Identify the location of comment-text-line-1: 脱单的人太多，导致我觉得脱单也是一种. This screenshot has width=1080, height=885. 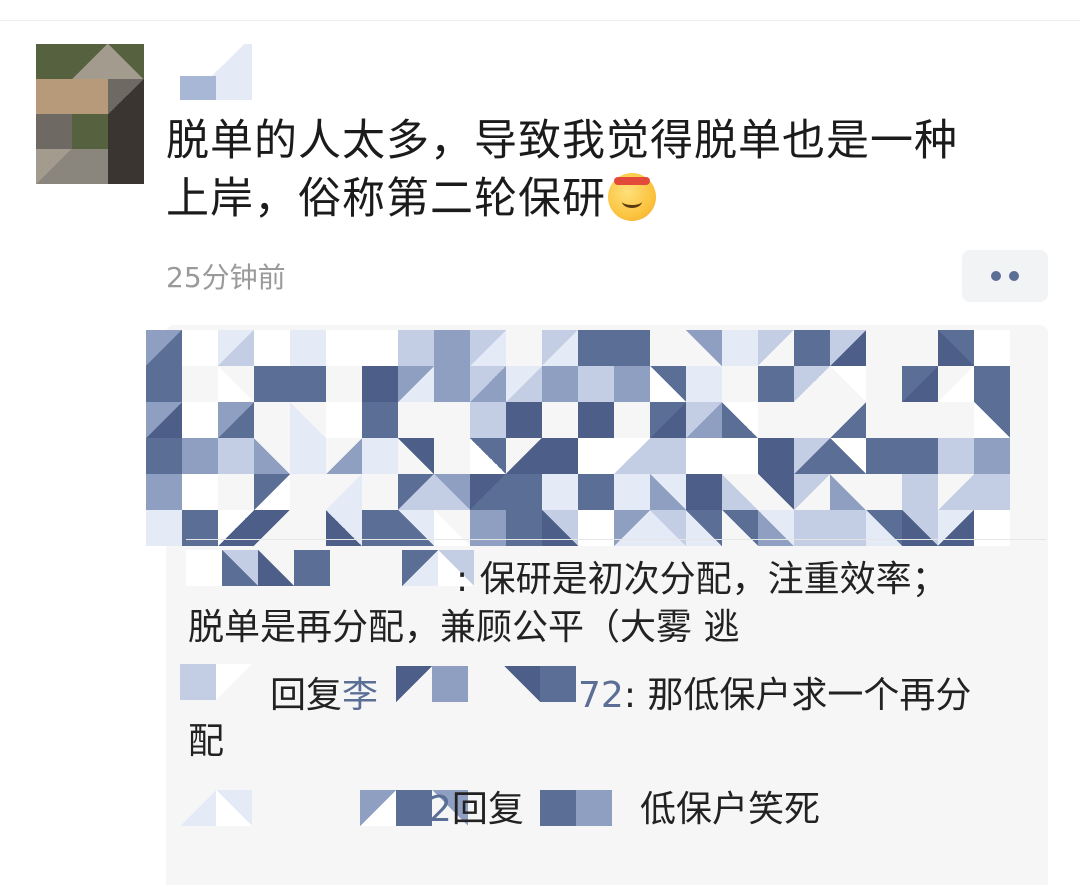
(562, 141).